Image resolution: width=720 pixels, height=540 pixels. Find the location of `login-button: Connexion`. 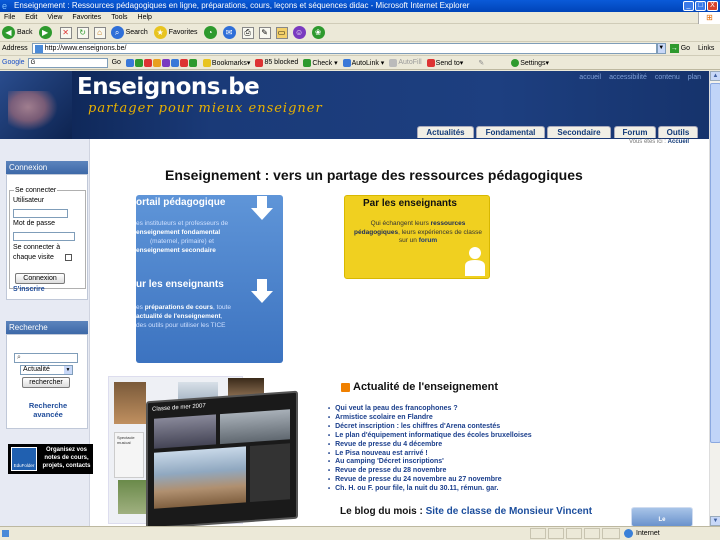

login-button: Connexion is located at coordinates (40, 278).